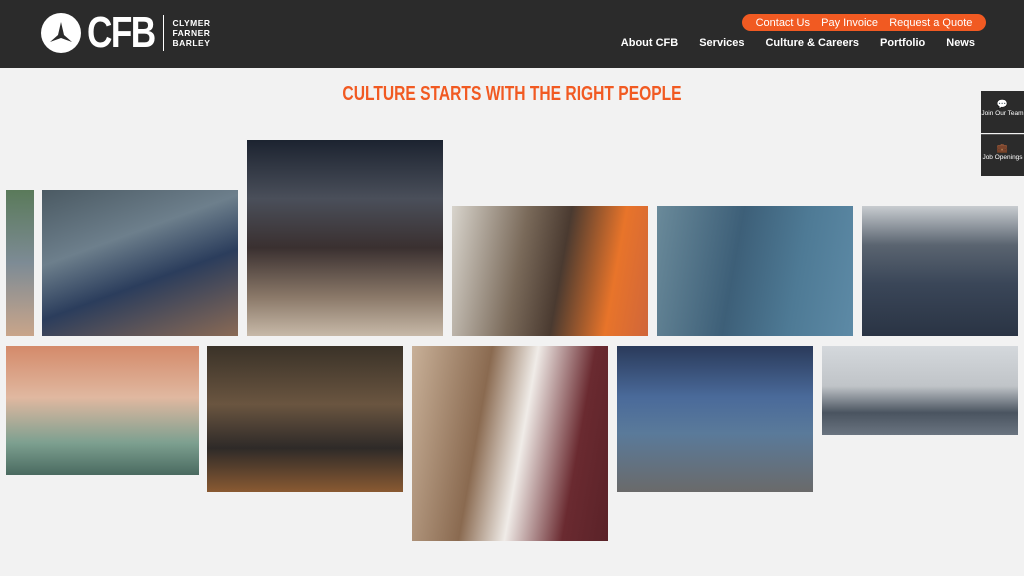 The height and width of the screenshot is (576, 1024). Describe the element at coordinates (930, 23) in the screenshot. I see `request-quote-link: Request a Quote` at that location.